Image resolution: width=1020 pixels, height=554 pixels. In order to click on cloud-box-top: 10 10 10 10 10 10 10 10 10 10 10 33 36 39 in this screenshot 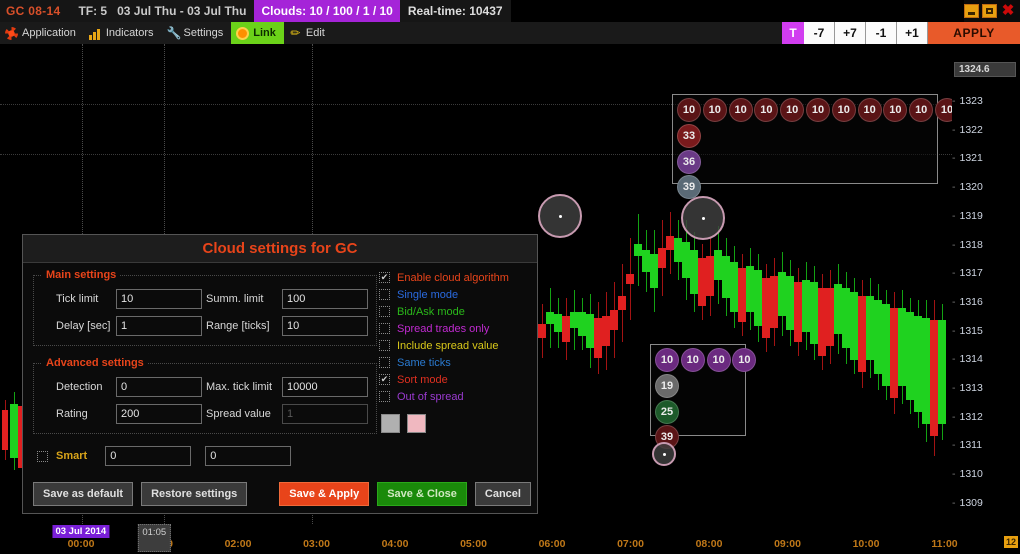, I will do `click(812, 147)`.